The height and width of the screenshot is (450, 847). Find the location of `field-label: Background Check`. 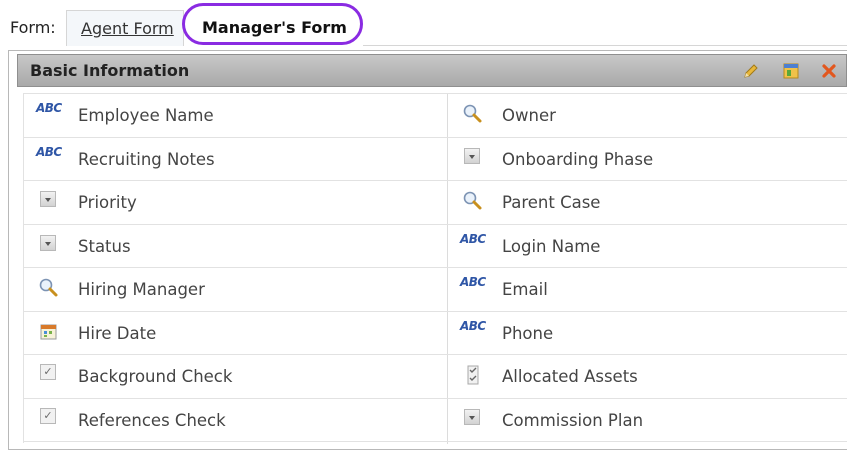

field-label: Background Check is located at coordinates (155, 376).